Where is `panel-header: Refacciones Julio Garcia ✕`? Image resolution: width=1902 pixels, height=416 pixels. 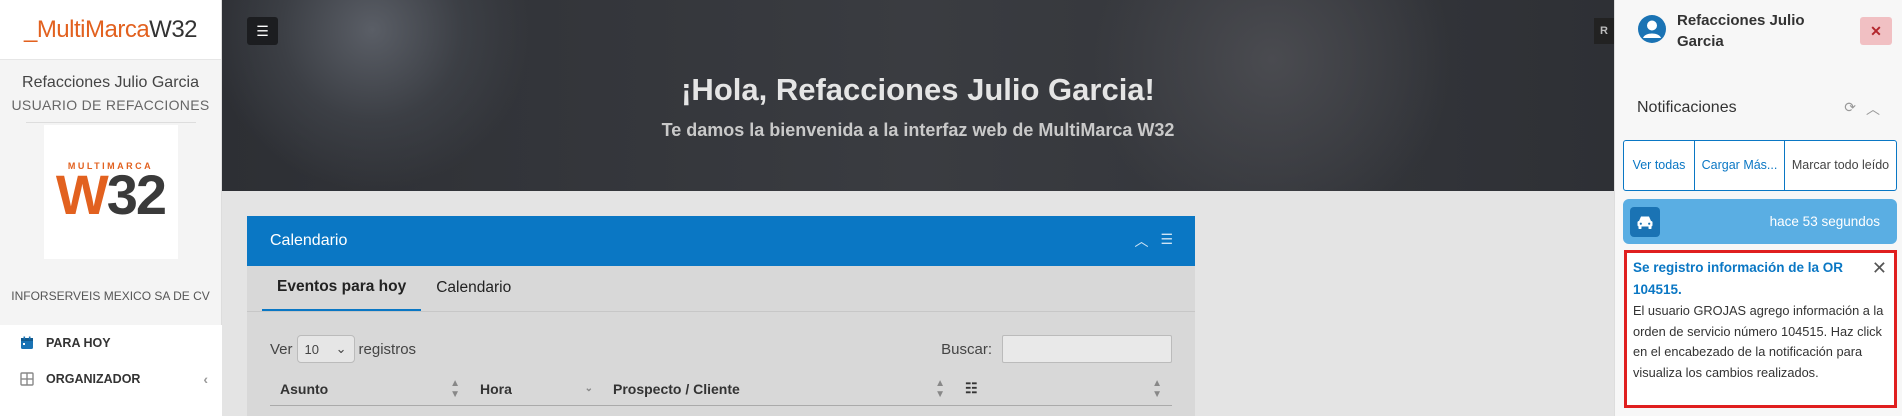 panel-header: Refacciones Julio Garcia ✕ is located at coordinates (1758, 42).